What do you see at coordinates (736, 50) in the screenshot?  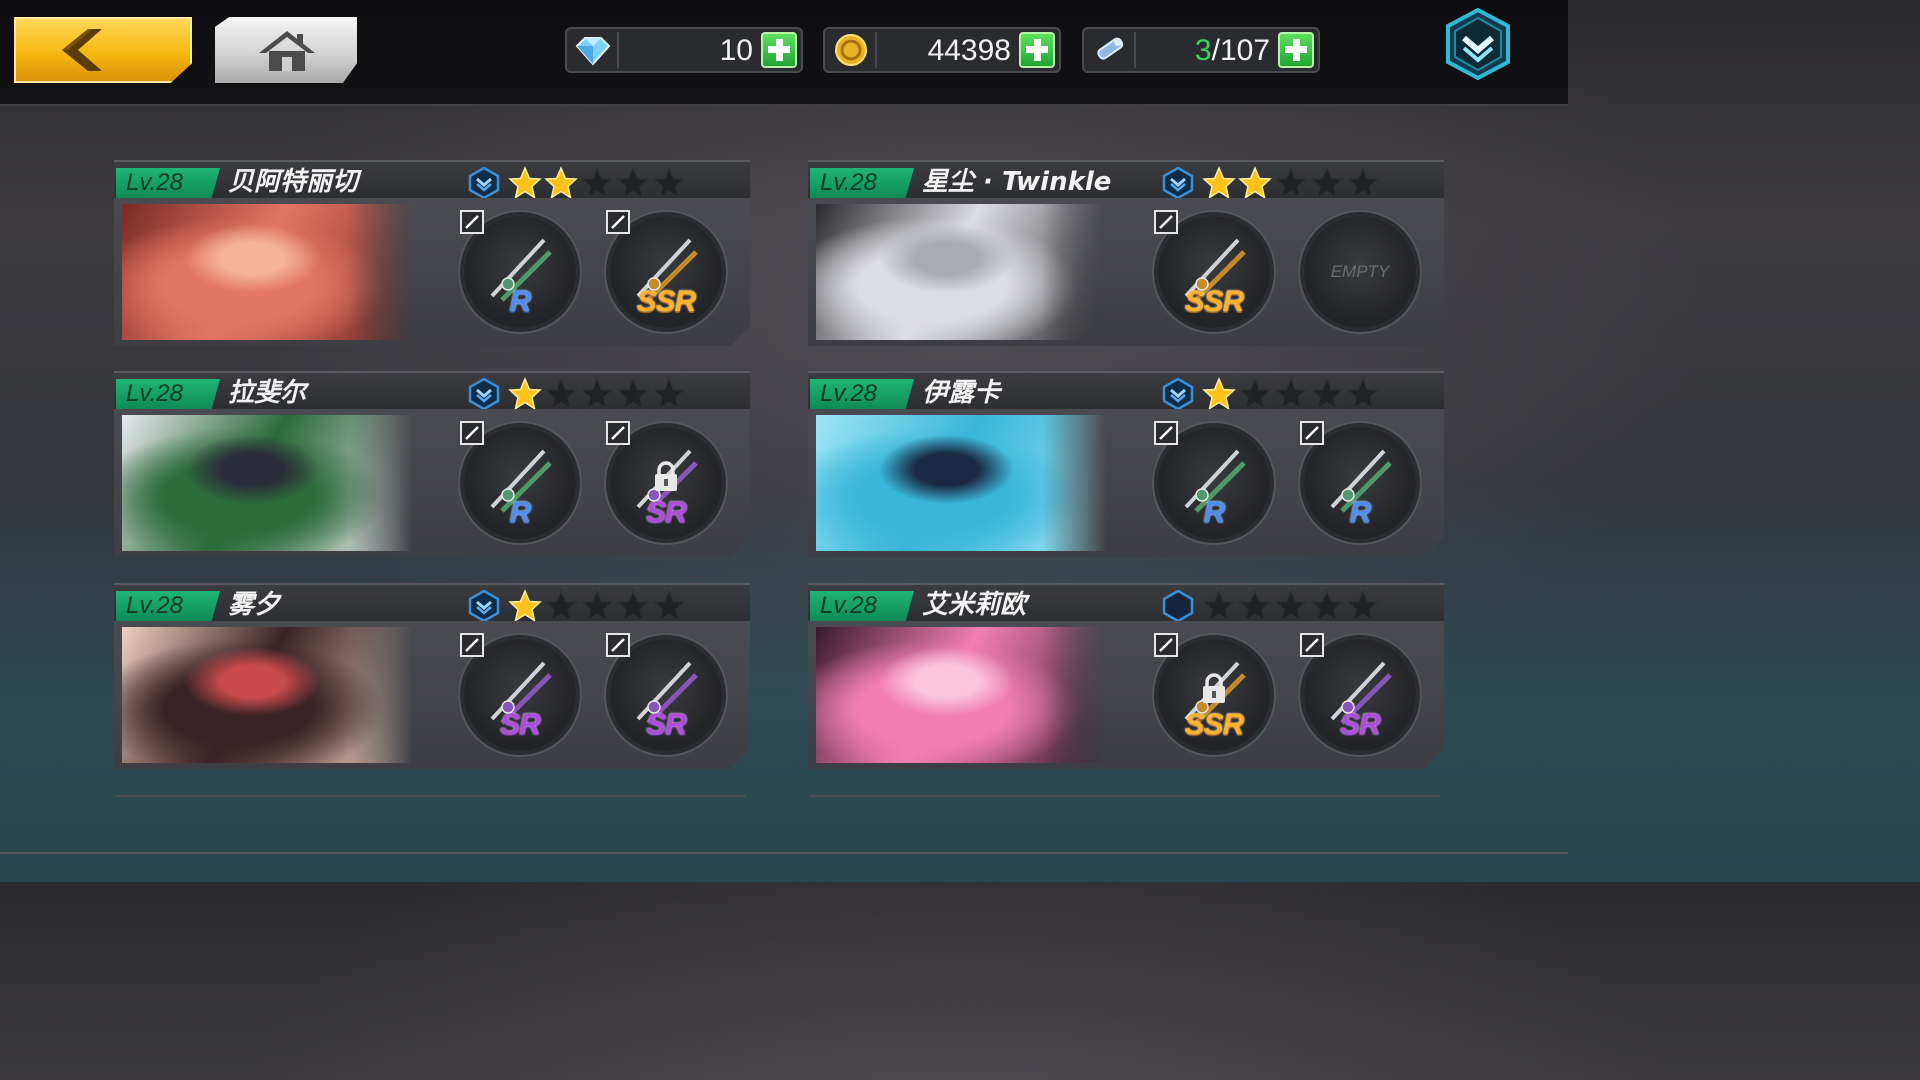 I see `diamond-value: 10` at bounding box center [736, 50].